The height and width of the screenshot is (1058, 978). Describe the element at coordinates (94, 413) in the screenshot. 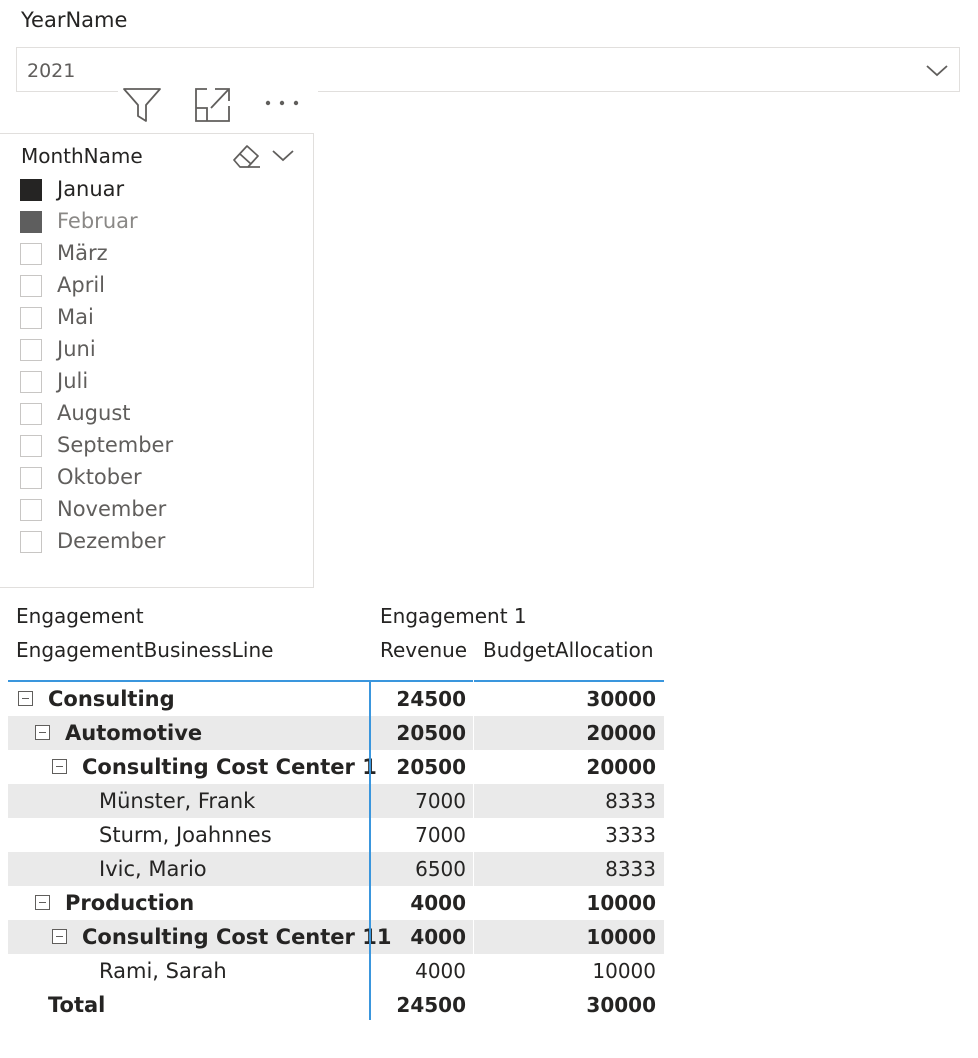

I see `month-label: August` at that location.